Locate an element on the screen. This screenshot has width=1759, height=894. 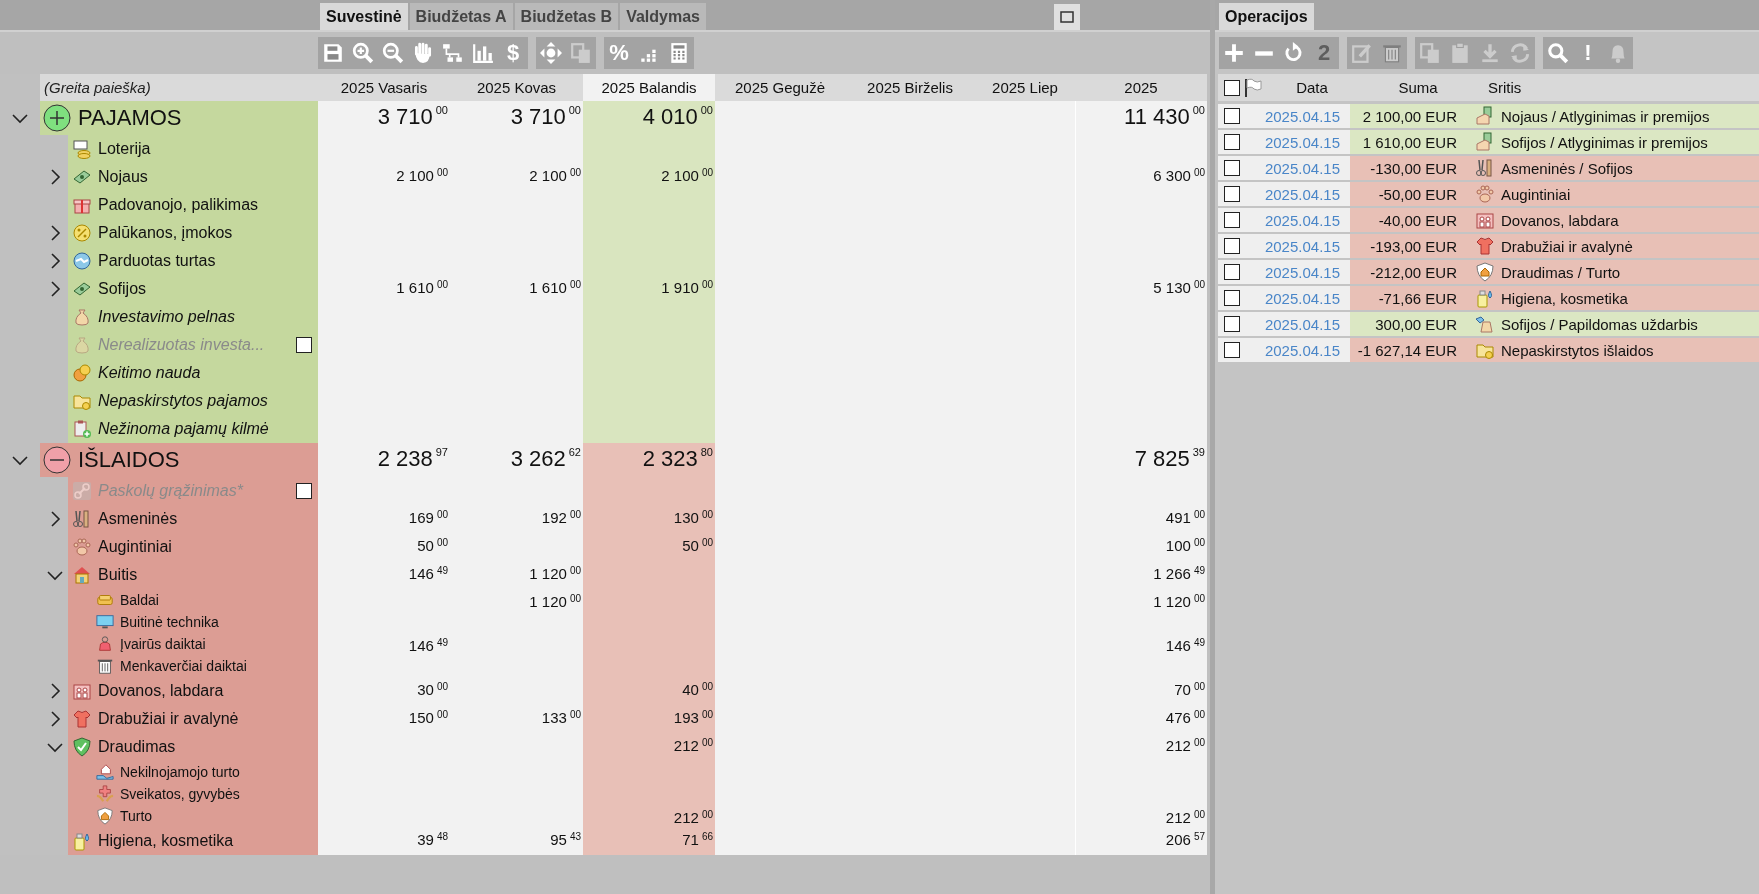
copy-icon is located at coordinates (581, 53).